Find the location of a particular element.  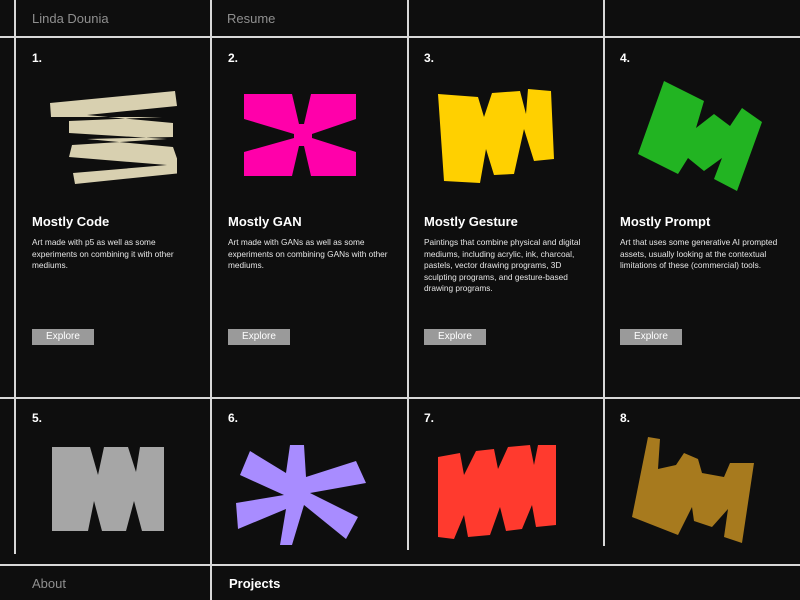

grey-shape is located at coordinates (108, 489).